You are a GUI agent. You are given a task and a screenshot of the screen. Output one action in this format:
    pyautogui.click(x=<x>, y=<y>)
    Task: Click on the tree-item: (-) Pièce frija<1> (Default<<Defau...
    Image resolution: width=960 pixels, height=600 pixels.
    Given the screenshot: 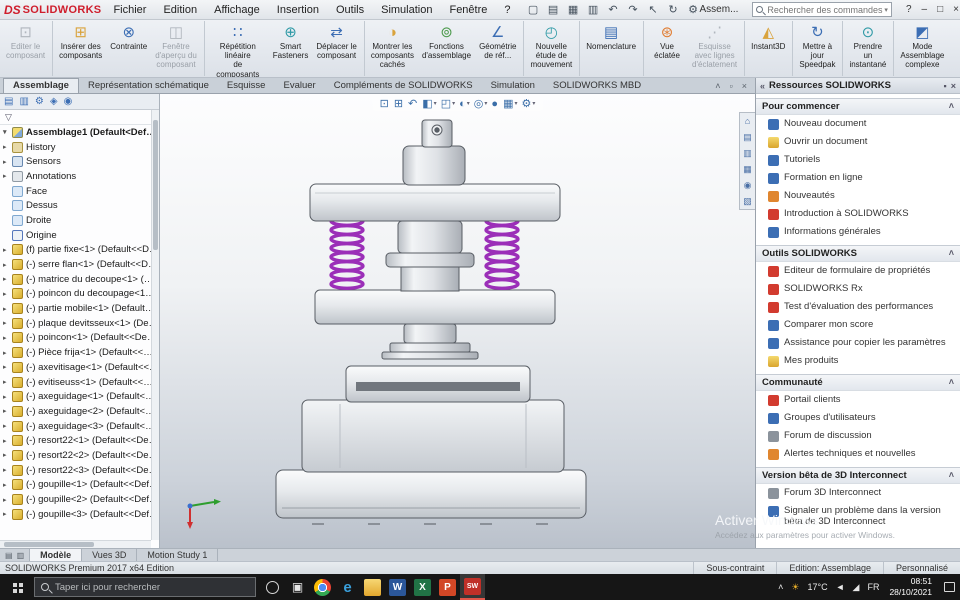 What is the action you would take?
    pyautogui.click(x=79, y=352)
    